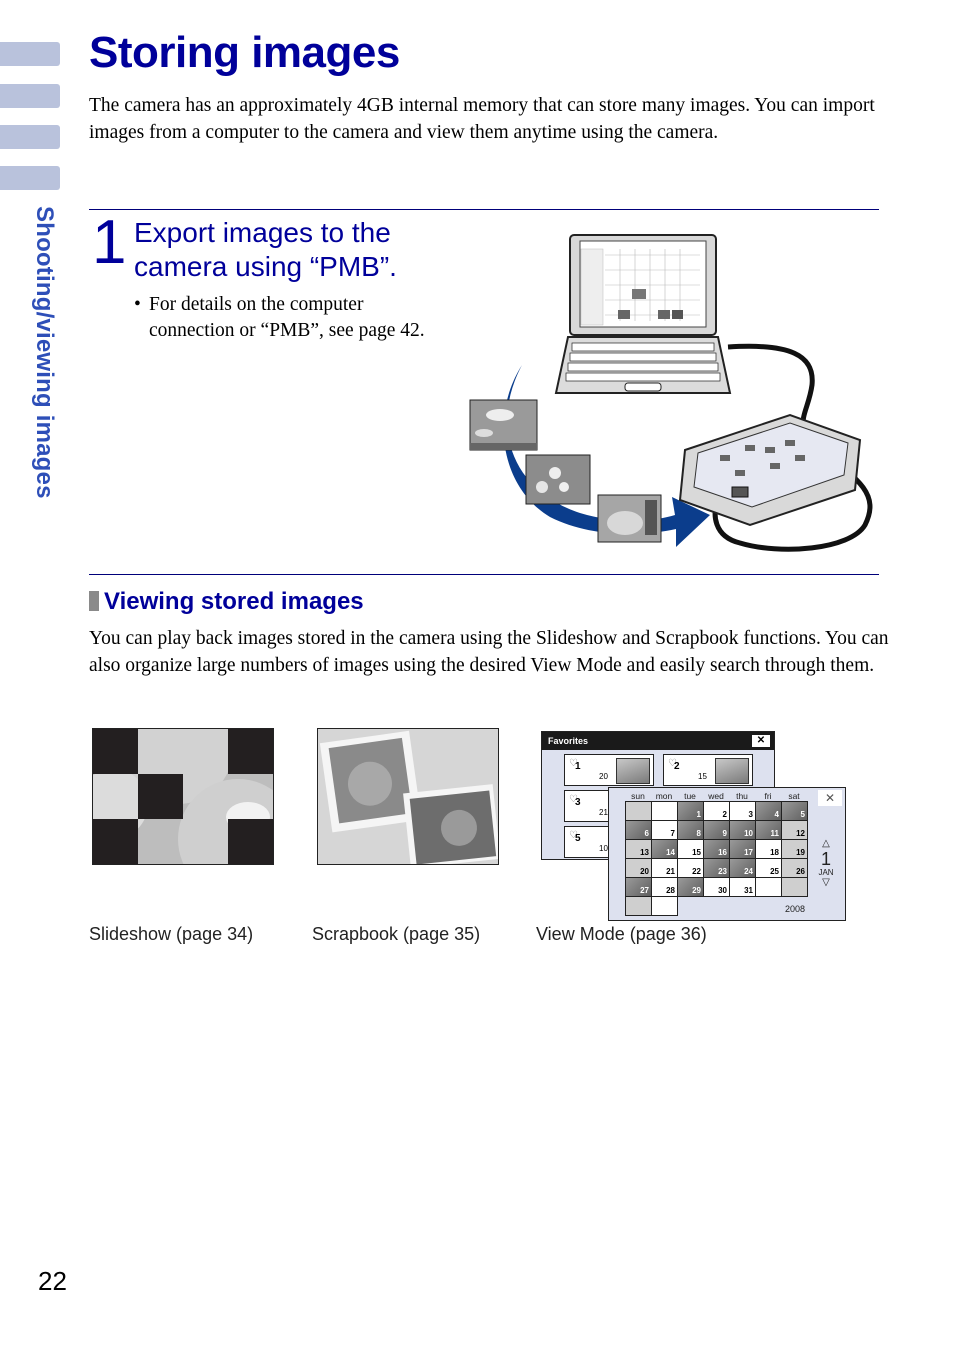 The height and width of the screenshot is (1357, 954). Describe the element at coordinates (265, 250) in the screenshot. I see `step-title: Export images to the camera using “PMB”.` at that location.